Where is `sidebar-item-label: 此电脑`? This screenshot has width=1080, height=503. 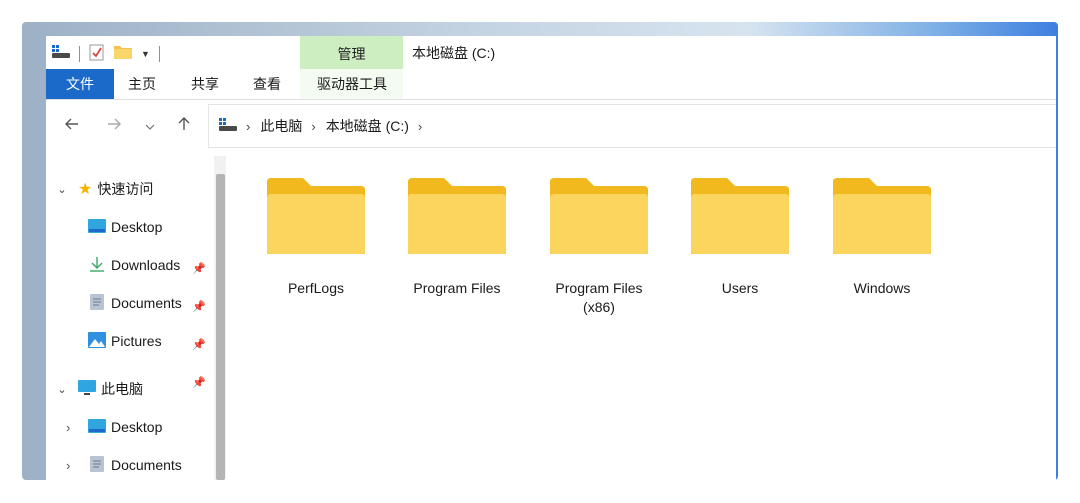
sidebar-item-label: 此电脑 is located at coordinates (122, 389).